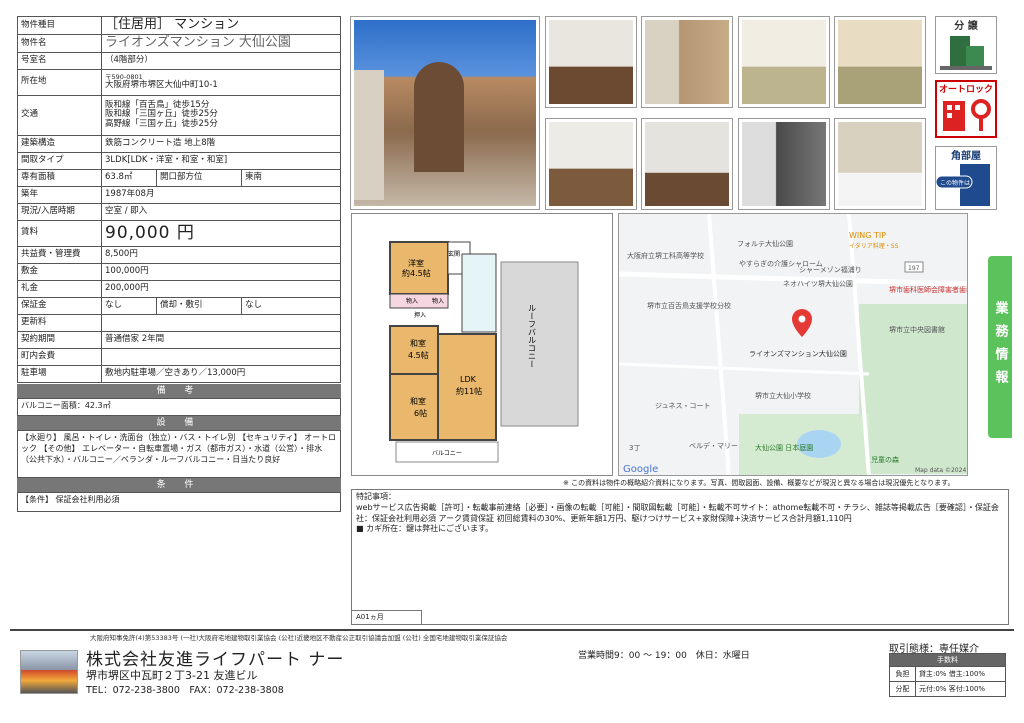  What do you see at coordinates (802, 323) in the screenshot?
I see `location-pin-icon` at bounding box center [802, 323].